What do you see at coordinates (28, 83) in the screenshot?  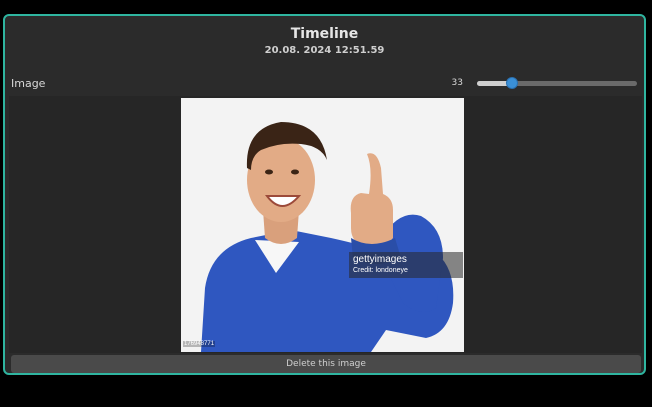 I see `image-label: Image` at bounding box center [28, 83].